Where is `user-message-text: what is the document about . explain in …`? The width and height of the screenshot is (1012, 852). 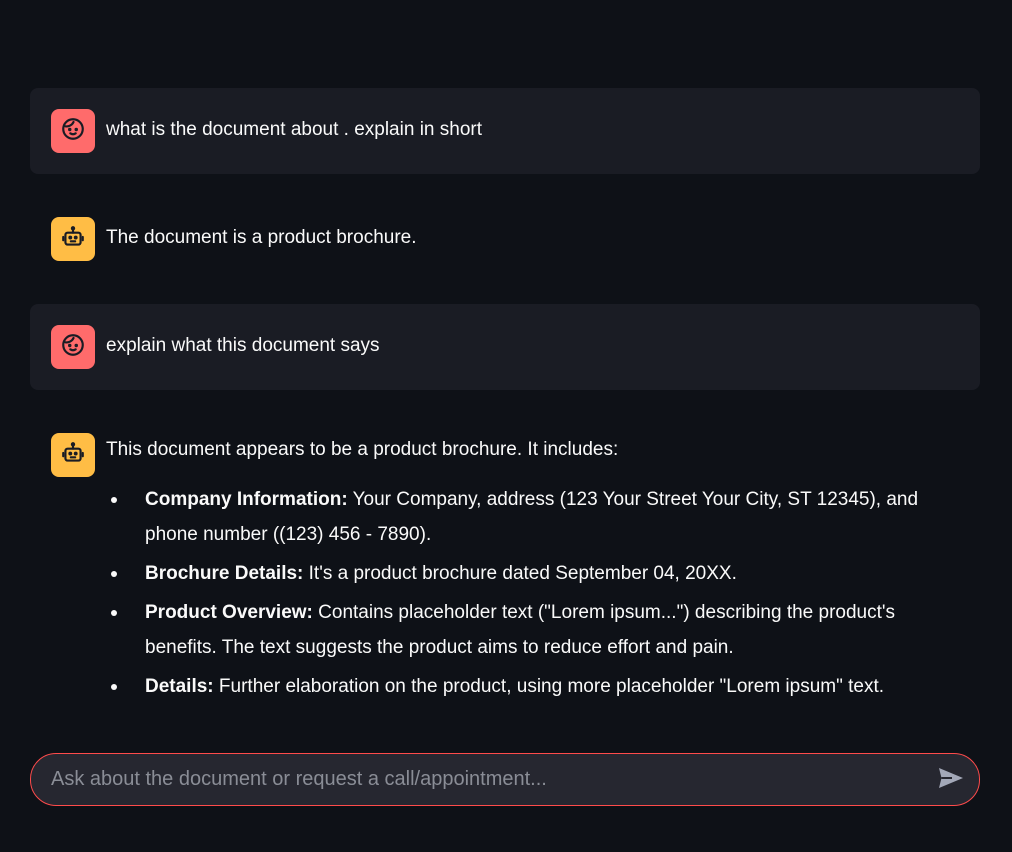
user-message-text: what is the document about . explain in … is located at coordinates (294, 129).